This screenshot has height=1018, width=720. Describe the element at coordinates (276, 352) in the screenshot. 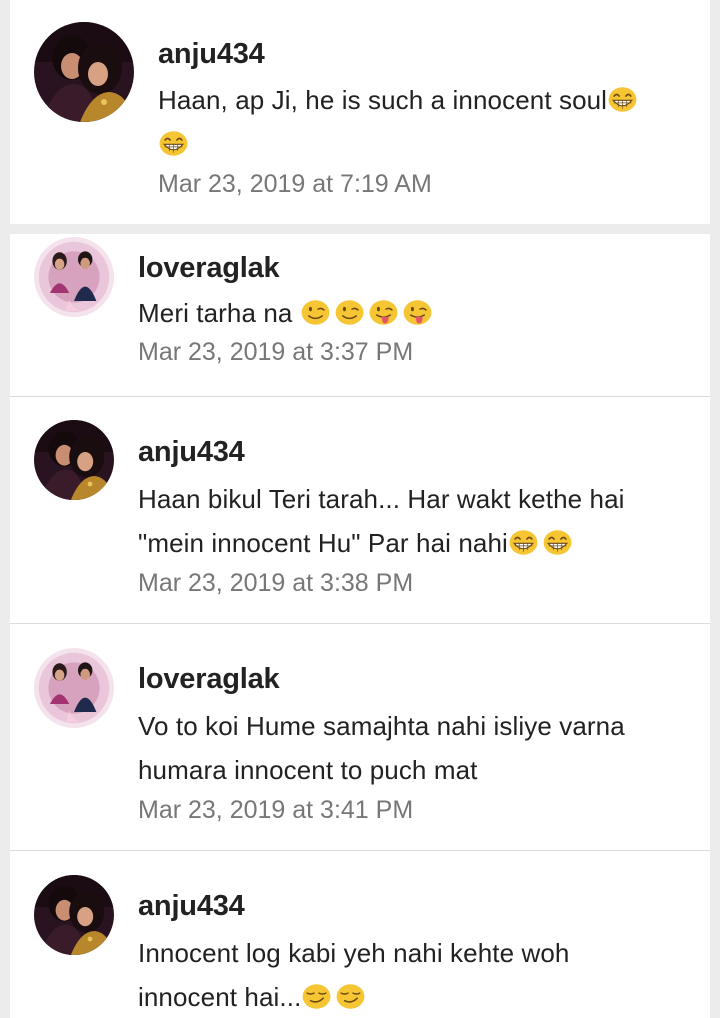

I see `comment-timestamp: Mar 23, 2019 at 3:37 PM` at that location.